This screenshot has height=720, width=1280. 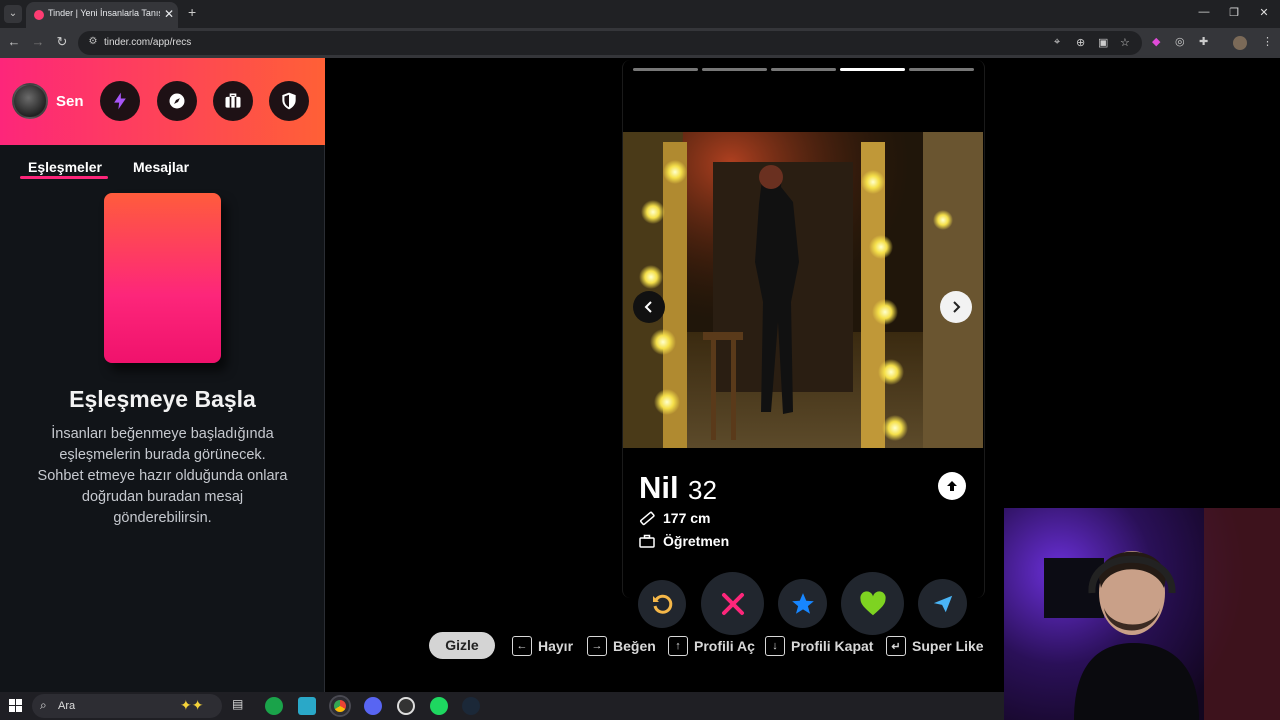 I want to click on close-x-icon, so click(x=732, y=603).